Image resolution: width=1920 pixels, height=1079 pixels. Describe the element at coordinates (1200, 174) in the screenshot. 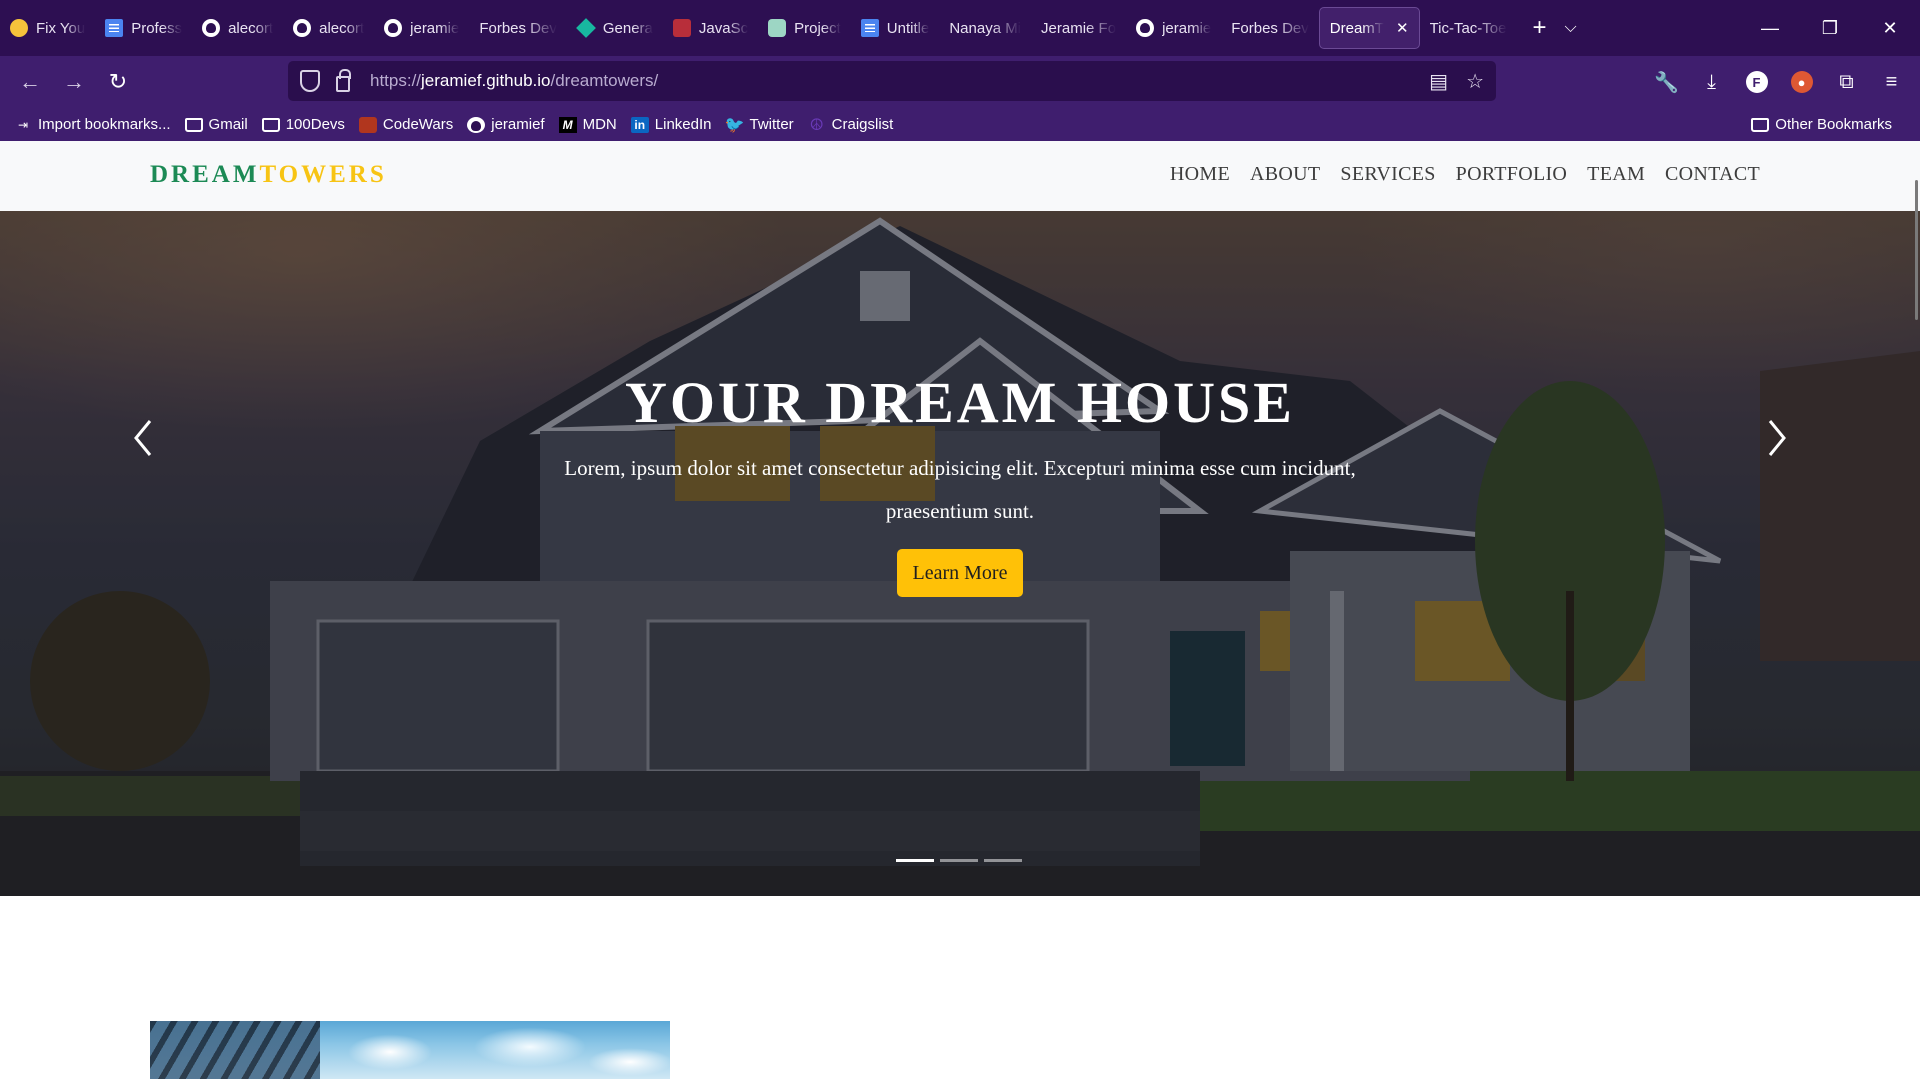

I see `menu-home: HOME` at that location.